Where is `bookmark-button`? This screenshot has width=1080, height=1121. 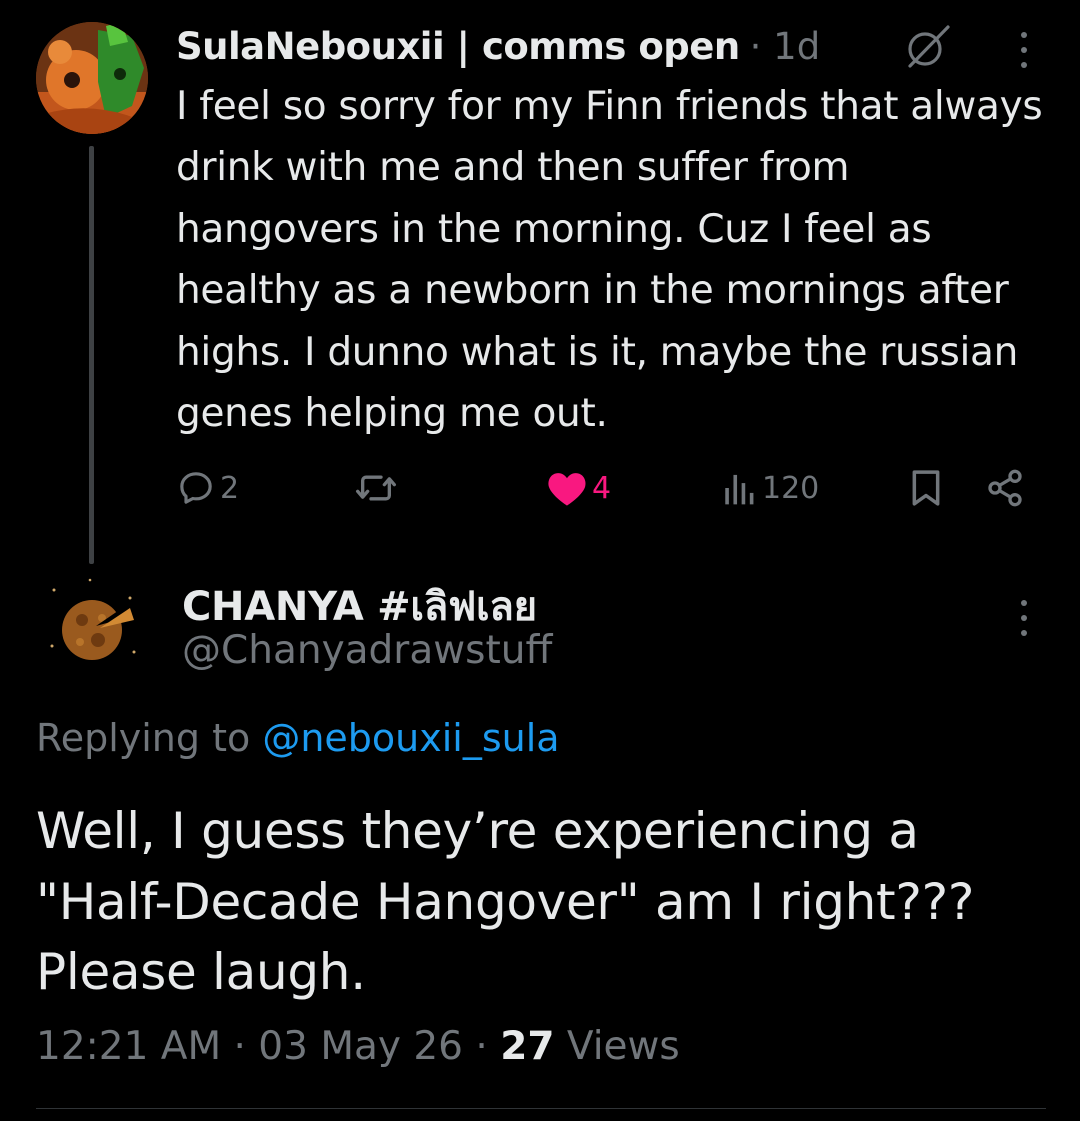 bookmark-button is located at coordinates (926, 488).